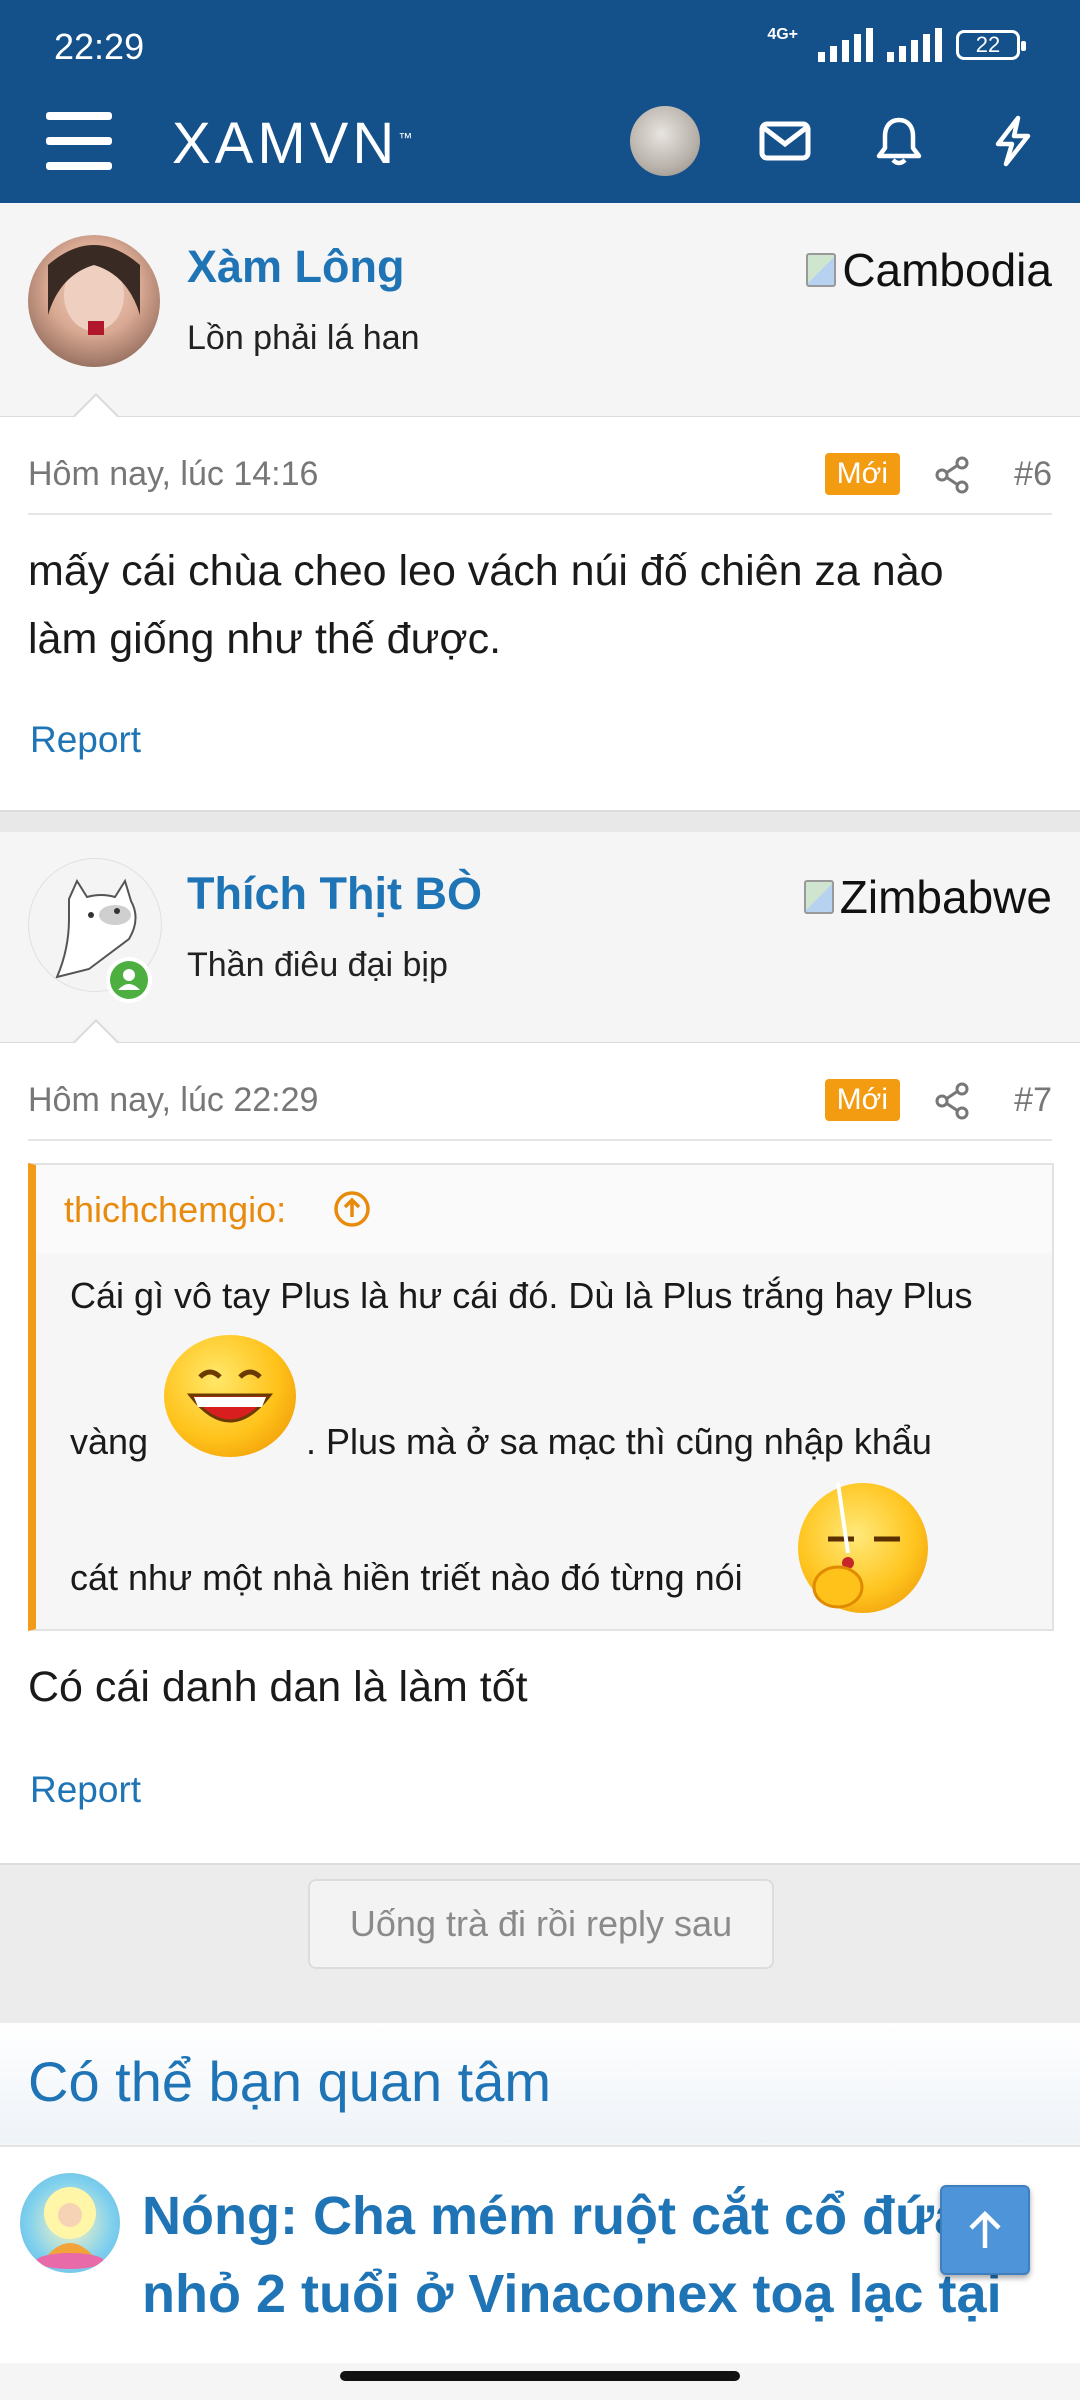 The image size is (1080, 2400). What do you see at coordinates (265, 639) in the screenshot?
I see `content-line: làm giống như thế được.` at bounding box center [265, 639].